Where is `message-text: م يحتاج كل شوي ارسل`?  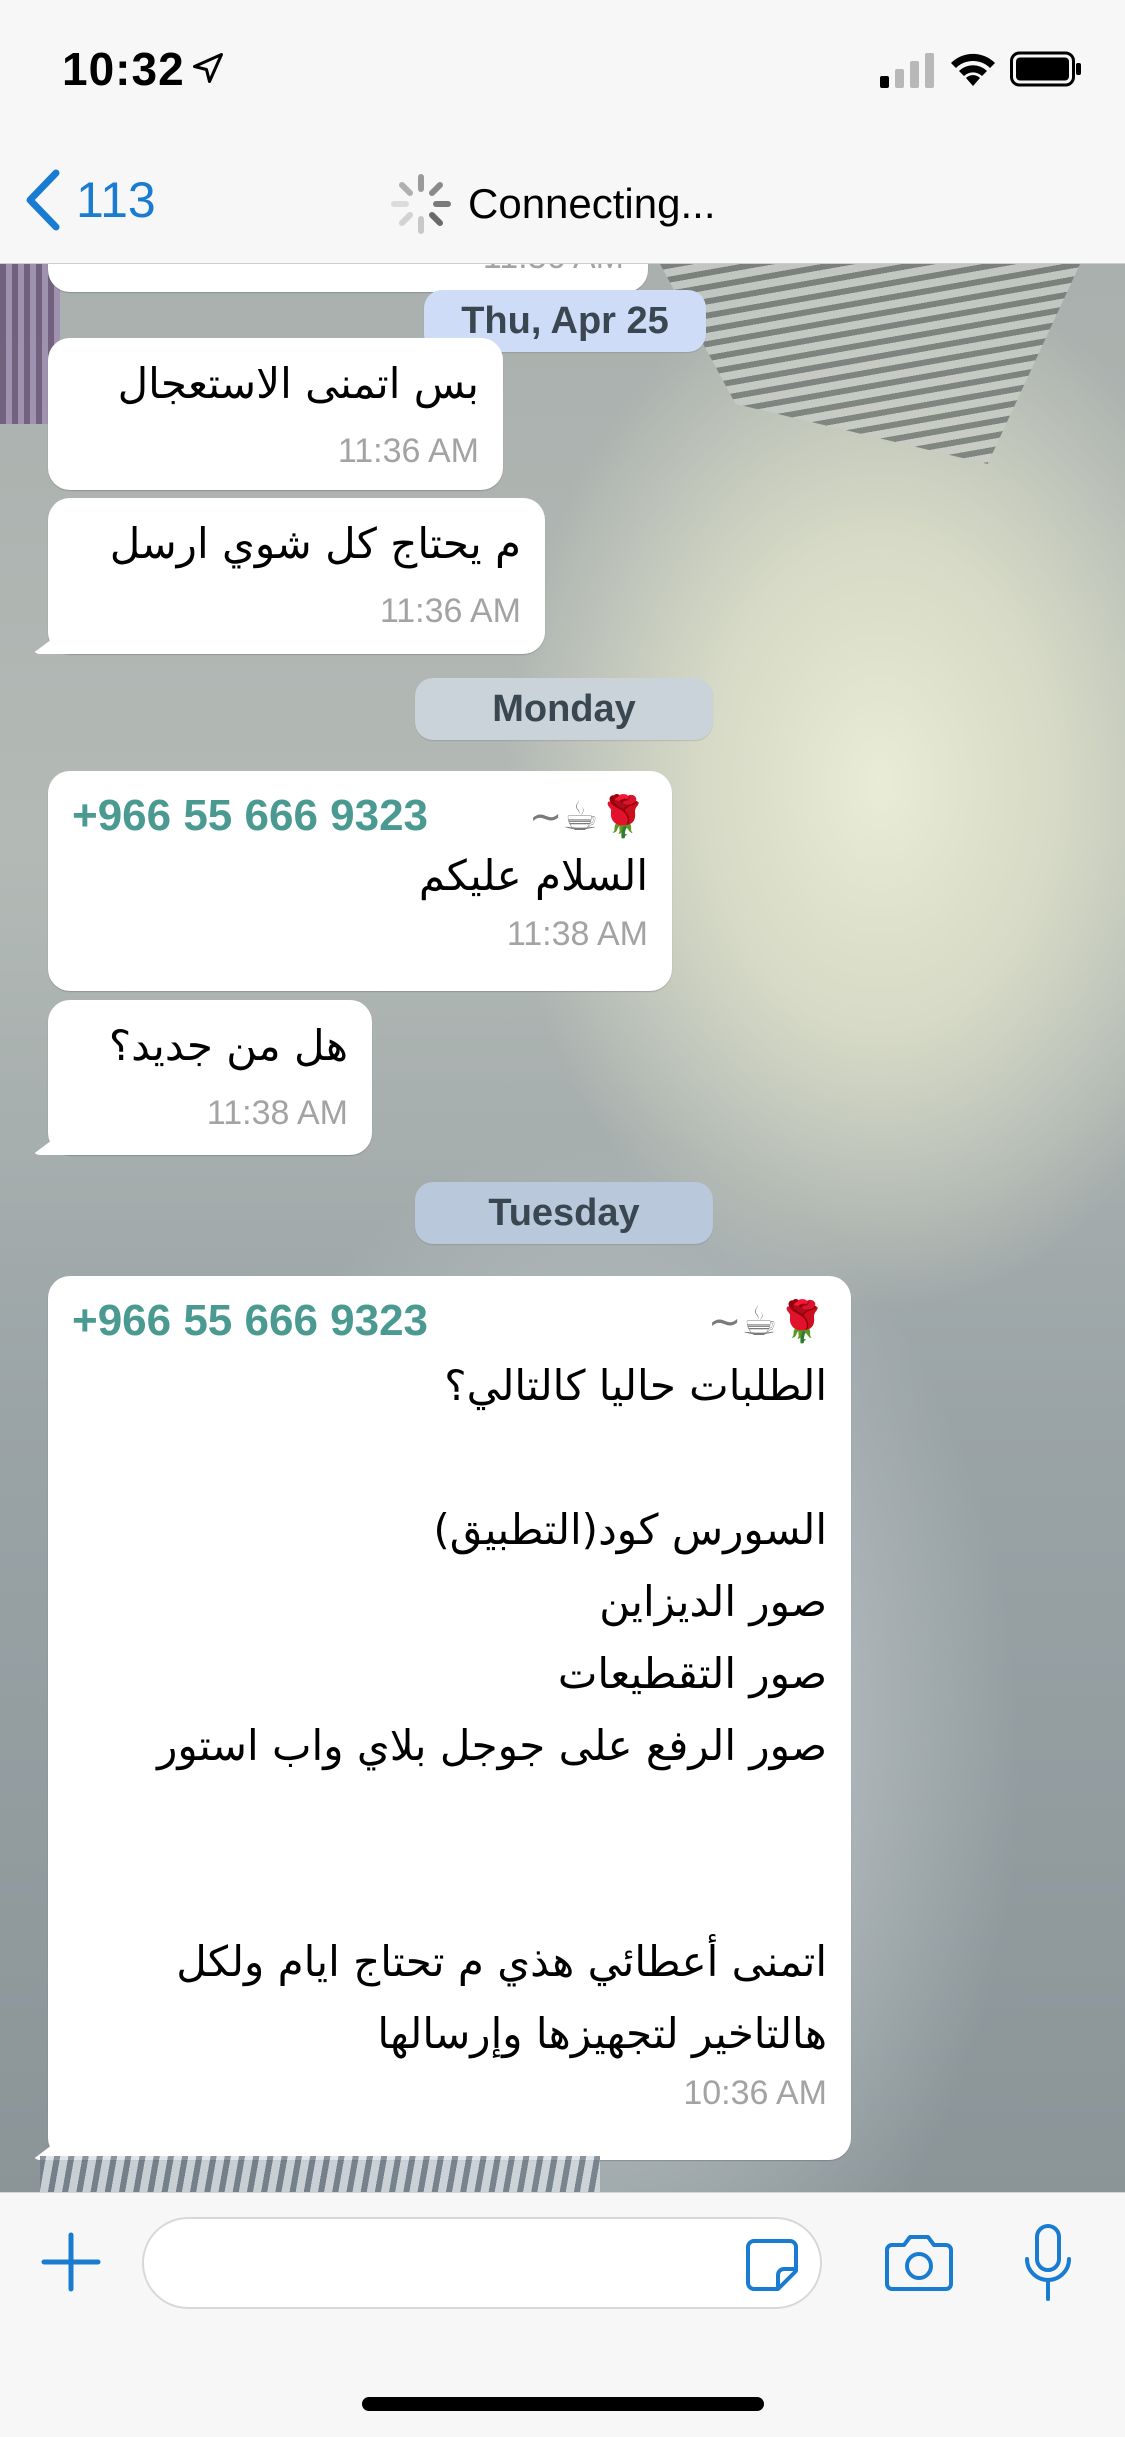 message-text: م يحتاج كل شوي ارسل is located at coordinates (315, 543).